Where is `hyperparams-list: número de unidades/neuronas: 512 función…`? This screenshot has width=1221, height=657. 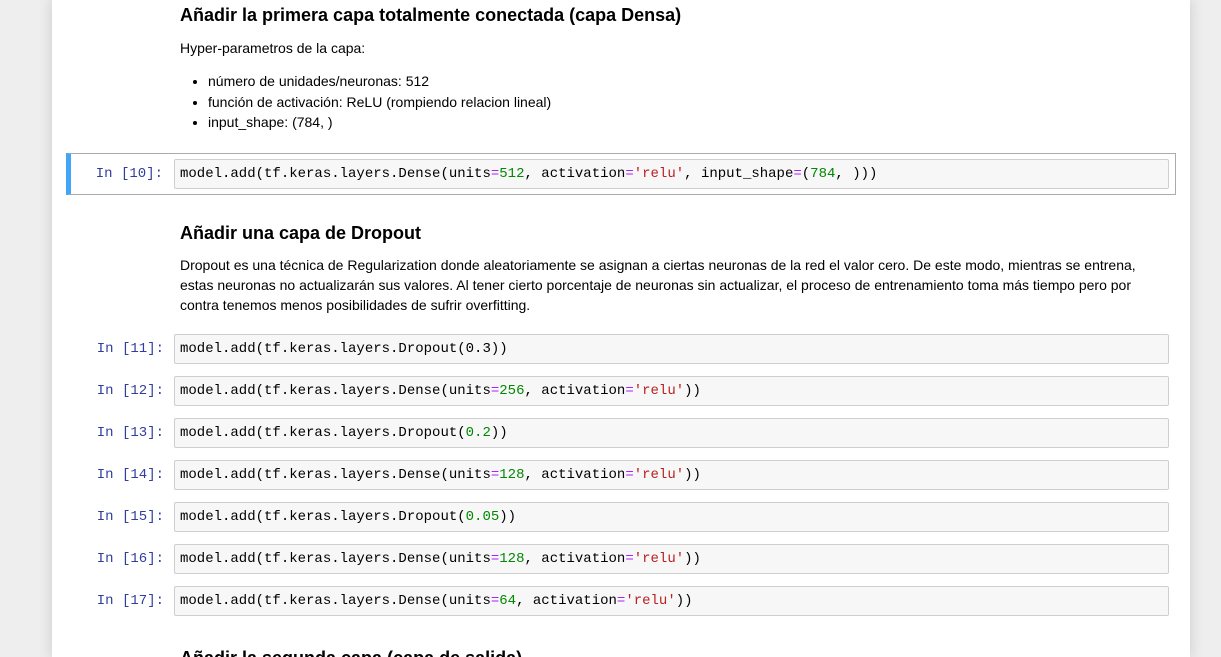 hyperparams-list: número de unidades/neuronas: 512 función… is located at coordinates (670, 102).